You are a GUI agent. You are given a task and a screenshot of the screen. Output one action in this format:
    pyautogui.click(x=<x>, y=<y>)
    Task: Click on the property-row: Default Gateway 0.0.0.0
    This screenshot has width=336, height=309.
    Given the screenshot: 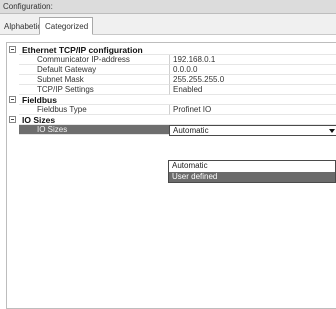 What is the action you would take?
    pyautogui.click(x=171, y=70)
    